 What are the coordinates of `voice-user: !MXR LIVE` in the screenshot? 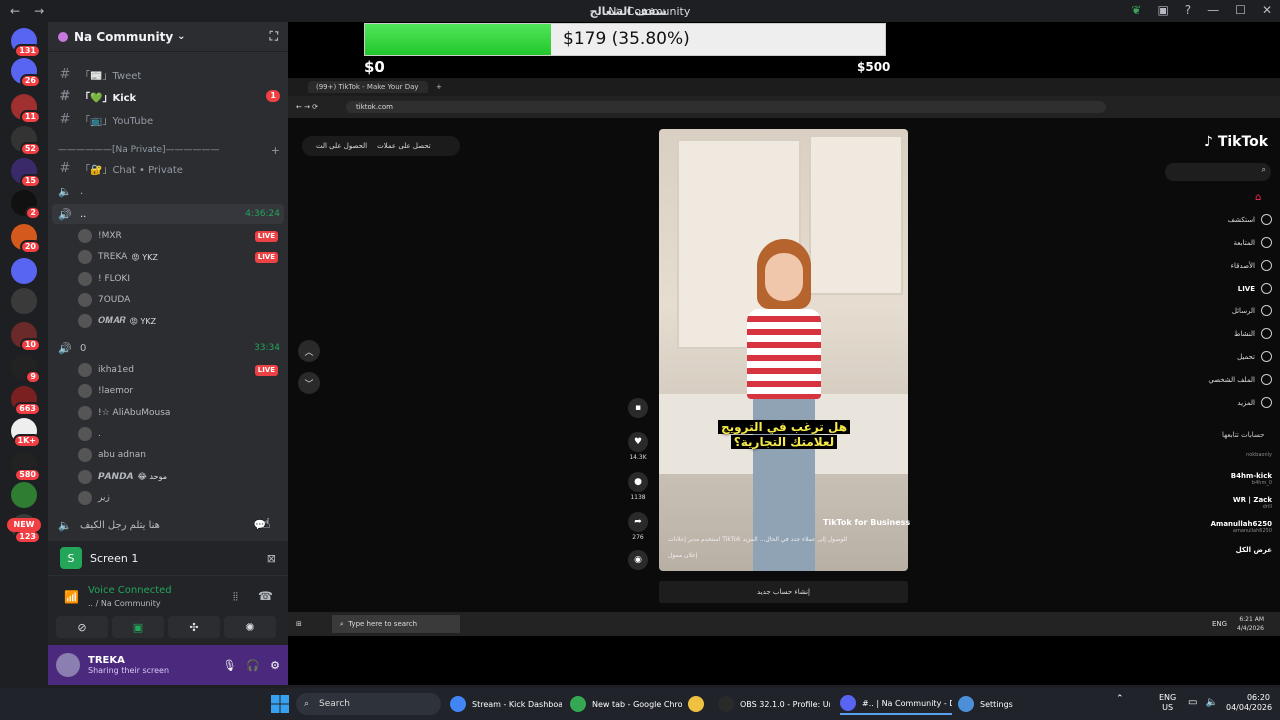 It's located at (178, 236).